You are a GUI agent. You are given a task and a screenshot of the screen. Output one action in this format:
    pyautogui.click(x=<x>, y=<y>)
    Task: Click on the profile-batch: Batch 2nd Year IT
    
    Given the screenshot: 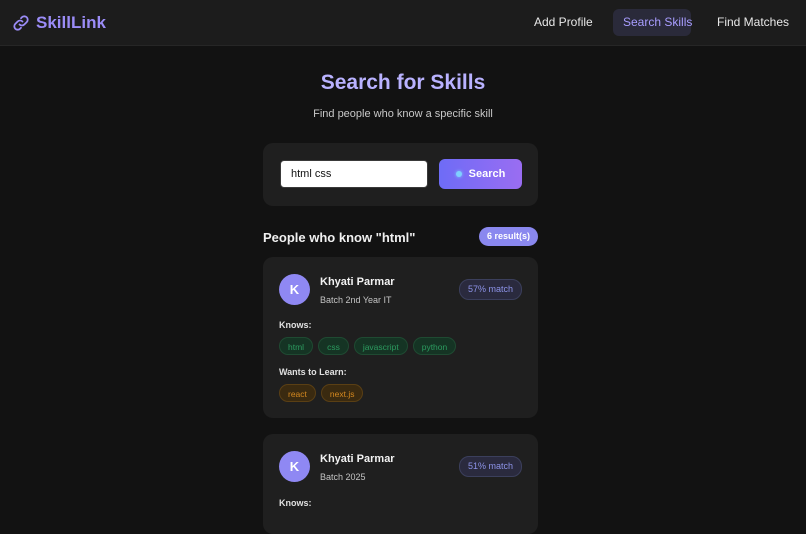 What is the action you would take?
    pyautogui.click(x=356, y=300)
    